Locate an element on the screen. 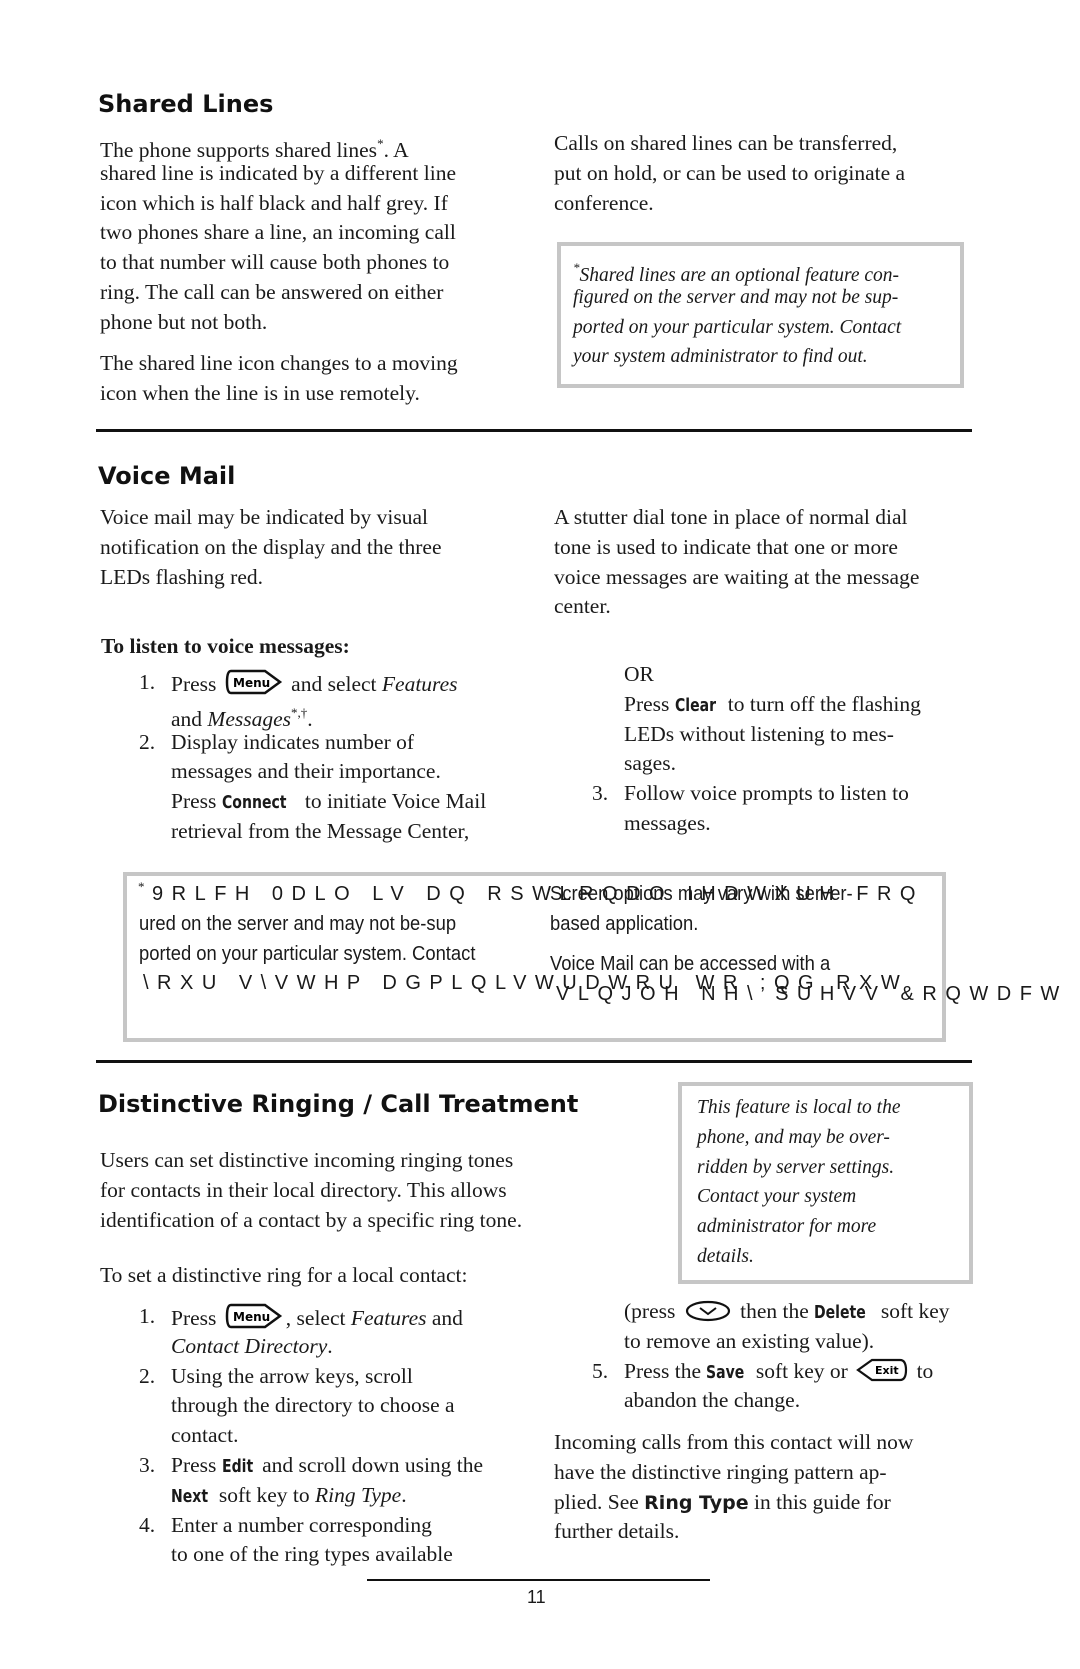  text-segment: messages and their importance. is located at coordinates (306, 771).